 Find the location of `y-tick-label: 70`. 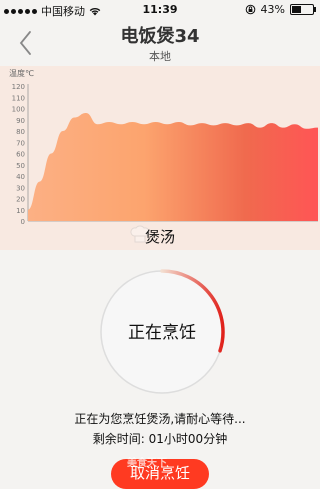

y-tick-label: 70 is located at coordinates (20, 143).